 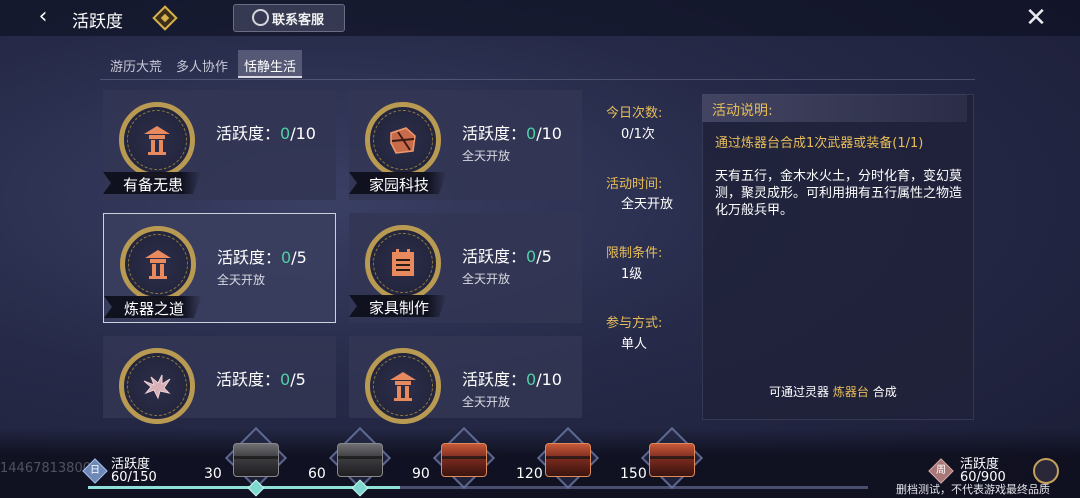 I want to click on support-icon, so click(x=260, y=17).